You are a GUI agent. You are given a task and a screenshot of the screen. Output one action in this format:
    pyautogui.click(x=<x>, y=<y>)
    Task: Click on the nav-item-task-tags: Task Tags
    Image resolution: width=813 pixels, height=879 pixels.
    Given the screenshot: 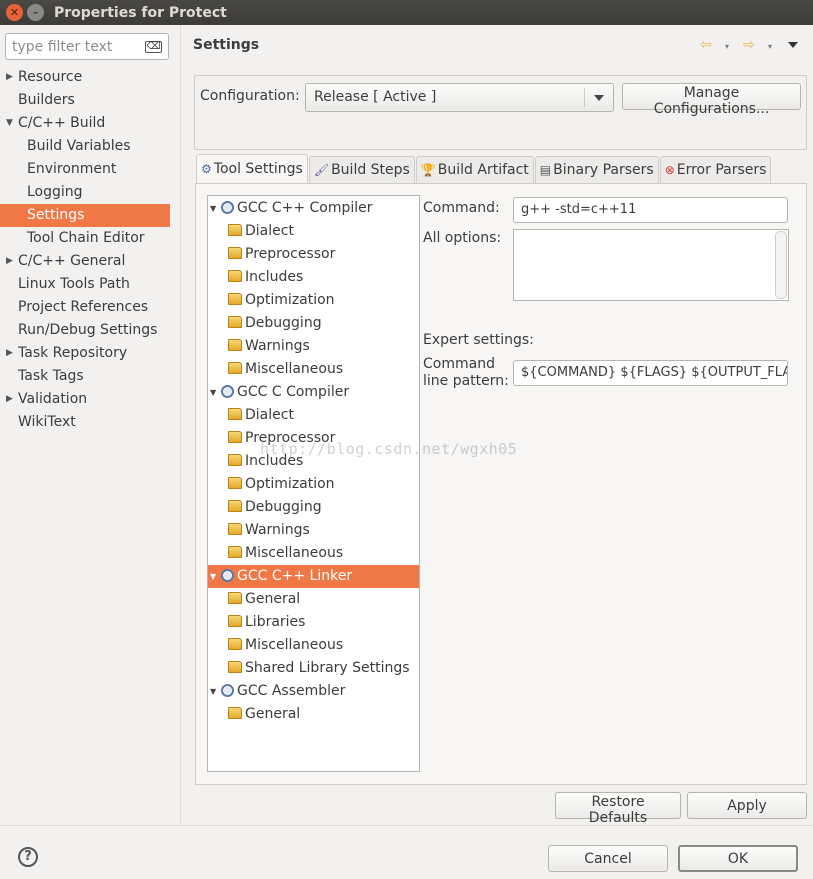 What is the action you would take?
    pyautogui.click(x=90, y=376)
    